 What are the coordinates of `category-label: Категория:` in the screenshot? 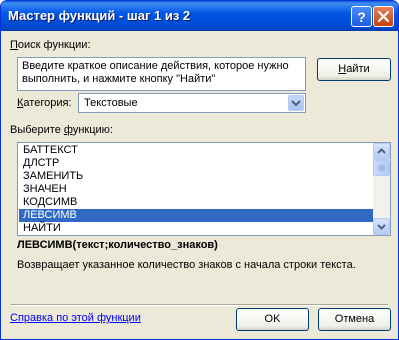 It's located at (44, 103).